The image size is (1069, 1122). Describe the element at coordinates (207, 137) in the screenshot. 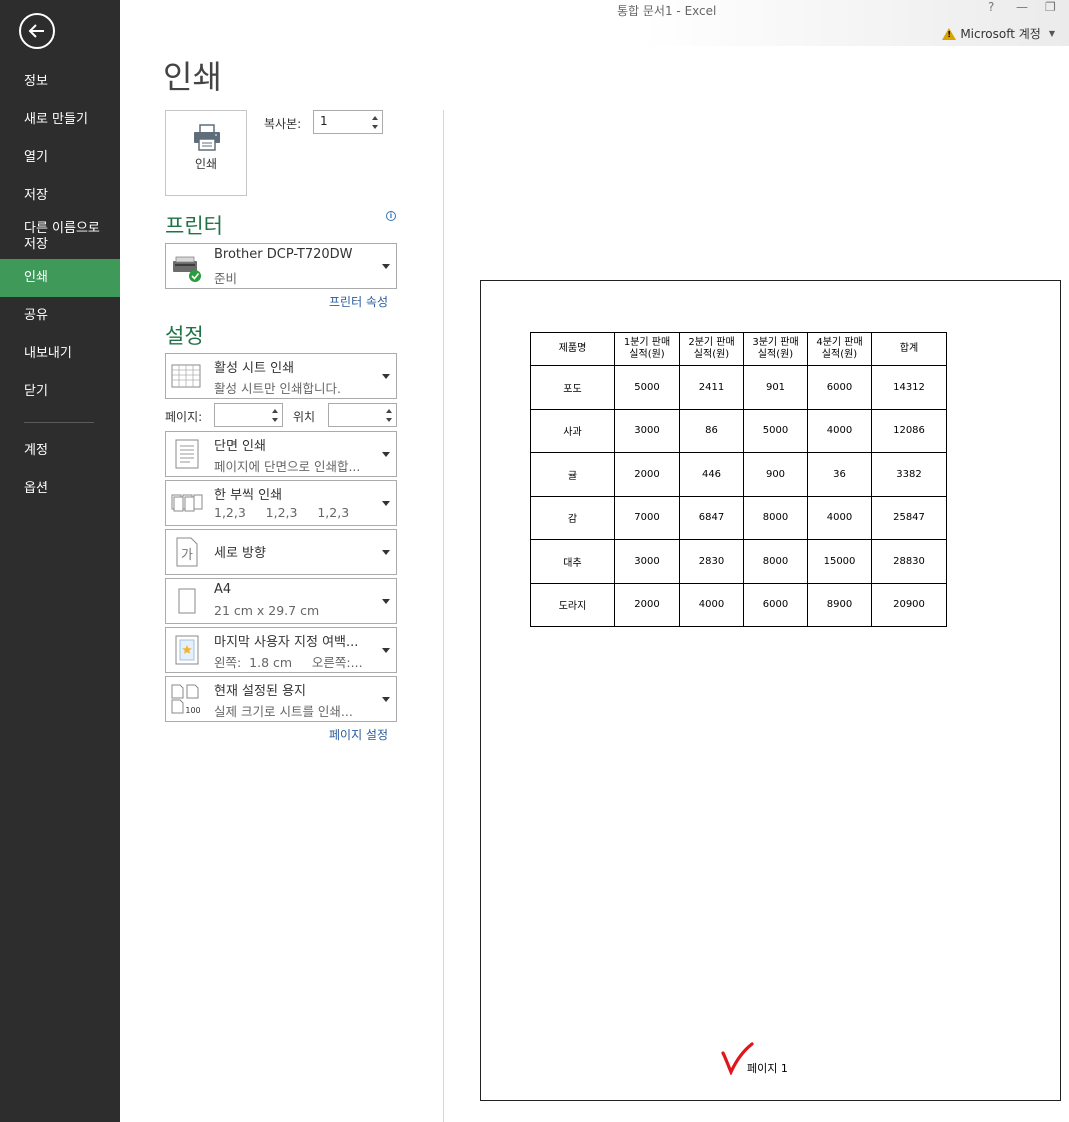

I see `printer-icon` at that location.